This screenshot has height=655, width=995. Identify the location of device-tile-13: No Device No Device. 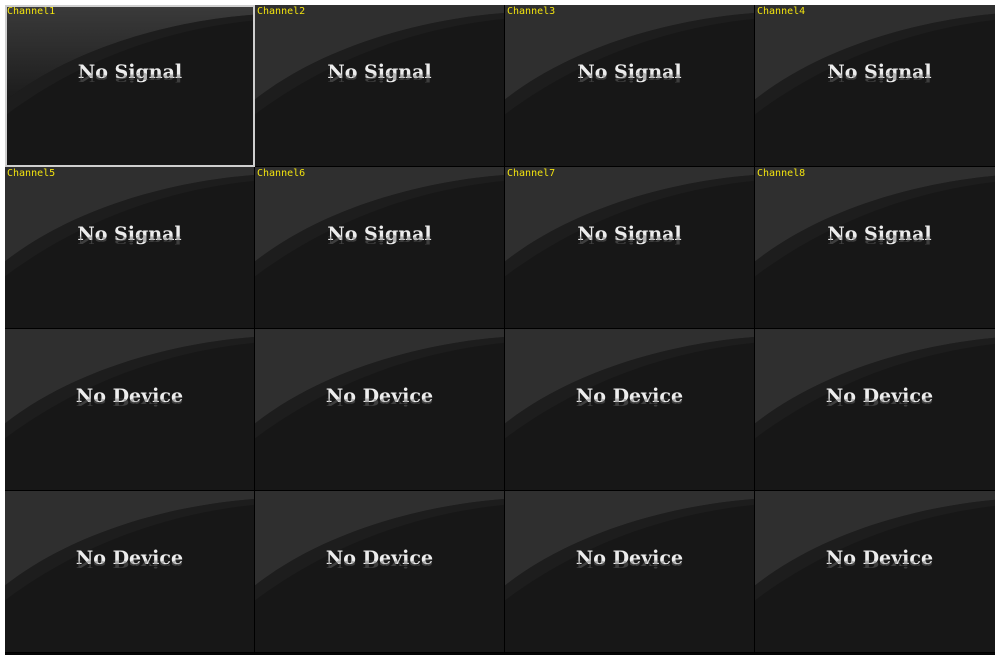
(130, 572).